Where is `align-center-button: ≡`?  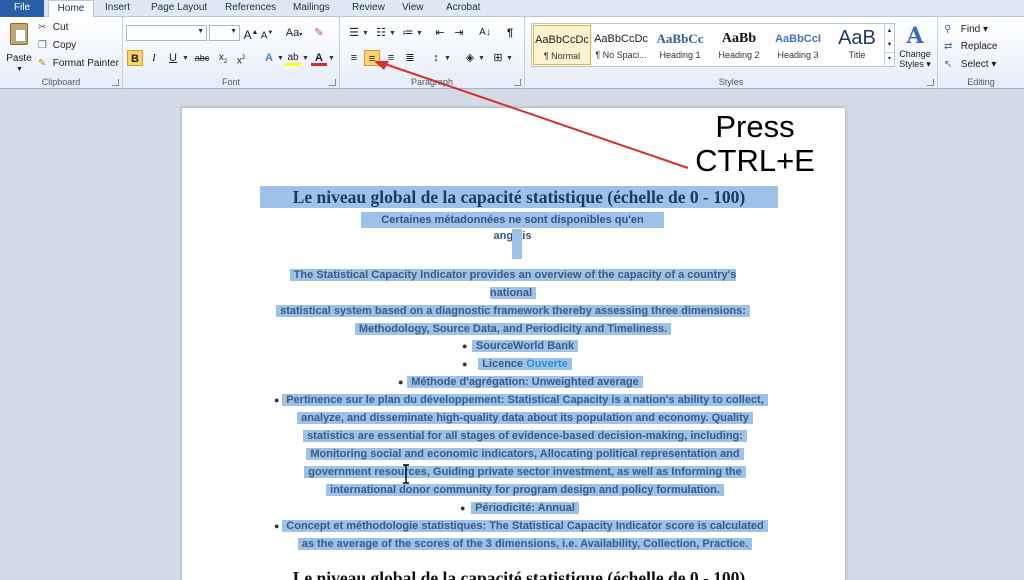
align-center-button: ≡ is located at coordinates (372, 58).